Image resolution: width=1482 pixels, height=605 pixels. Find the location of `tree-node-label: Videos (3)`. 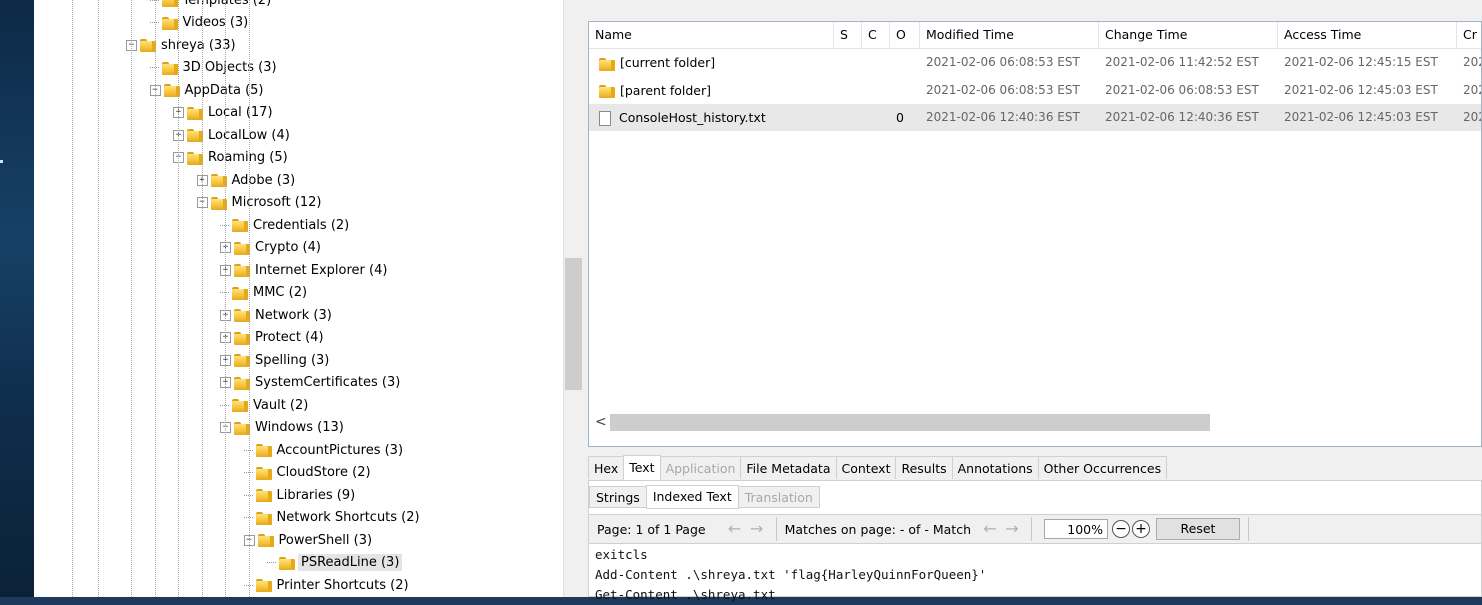

tree-node-label: Videos (3) is located at coordinates (215, 22).